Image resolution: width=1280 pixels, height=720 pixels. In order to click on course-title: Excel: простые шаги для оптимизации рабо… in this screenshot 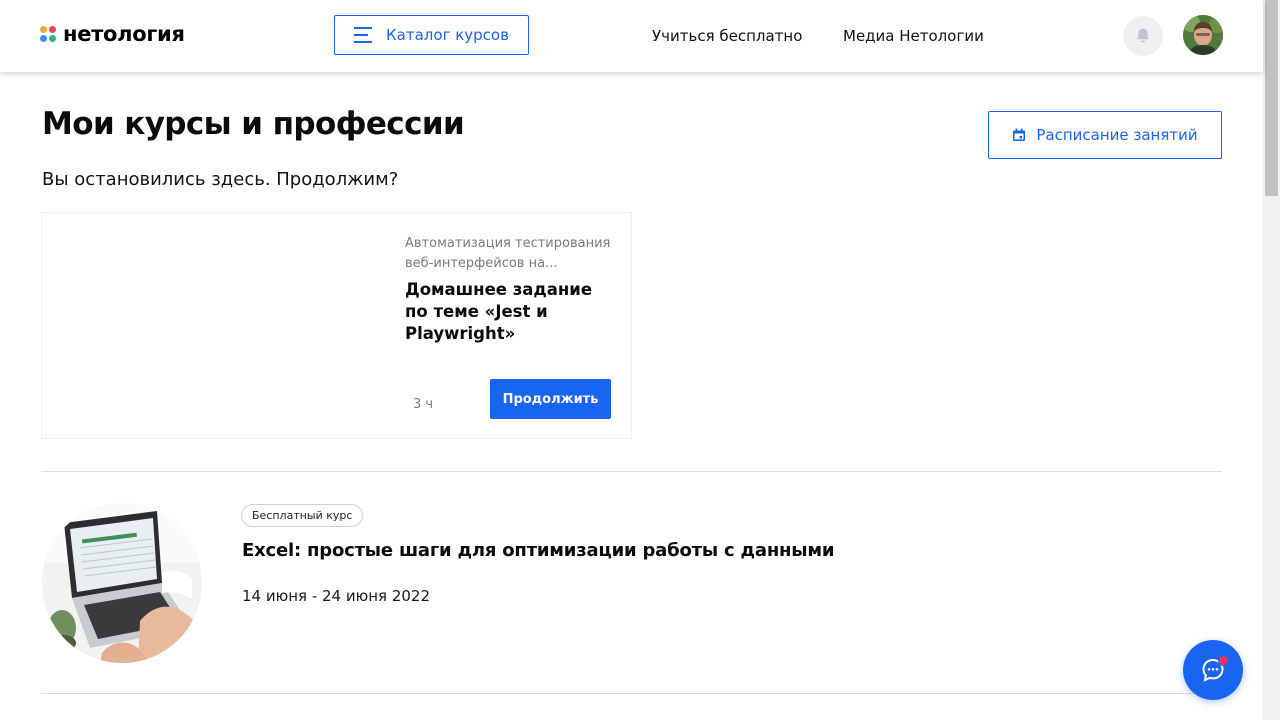, I will do `click(538, 550)`.